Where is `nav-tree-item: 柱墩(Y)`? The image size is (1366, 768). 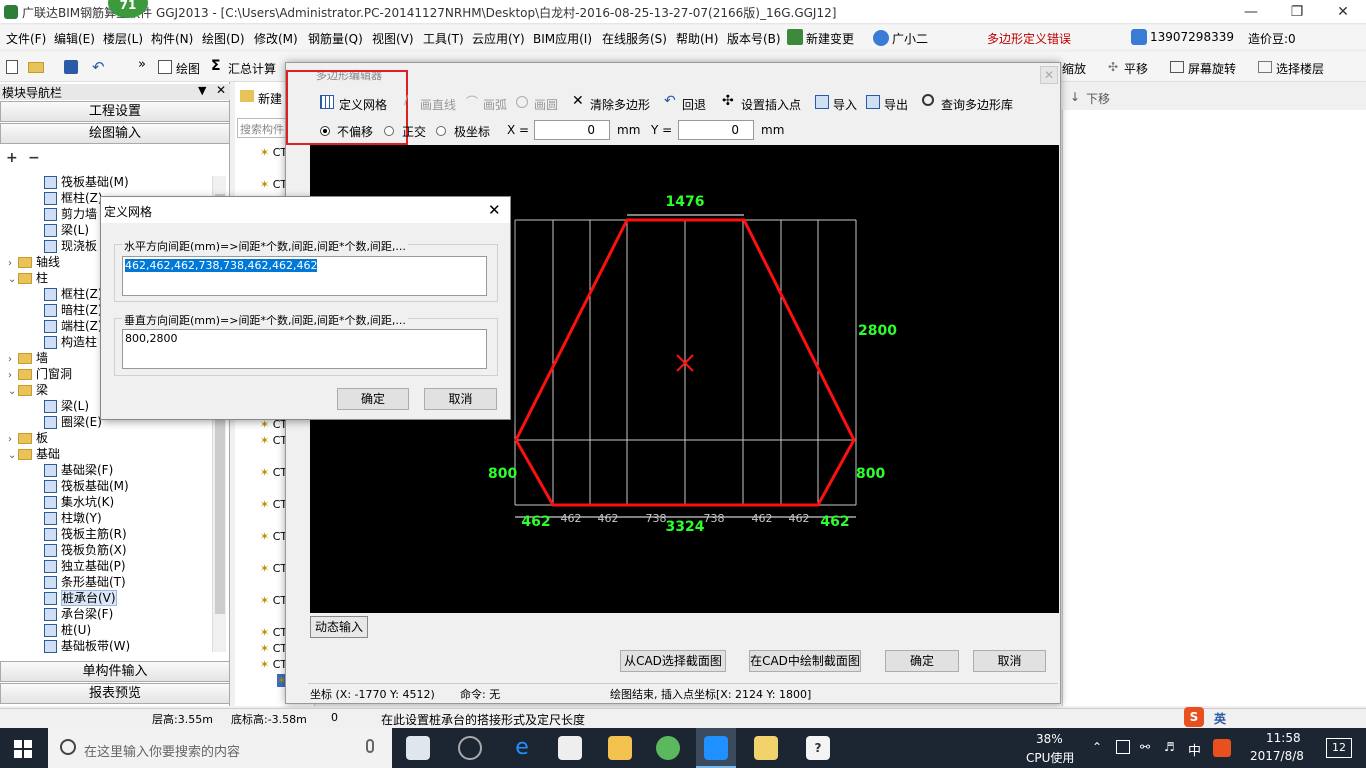 nav-tree-item: 柱墩(Y) is located at coordinates (73, 518).